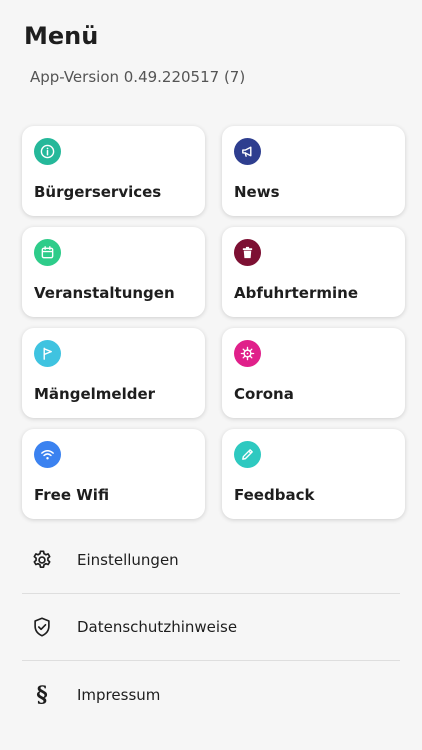 This screenshot has height=750, width=422. Describe the element at coordinates (47, 454) in the screenshot. I see `wifi-icon` at that location.